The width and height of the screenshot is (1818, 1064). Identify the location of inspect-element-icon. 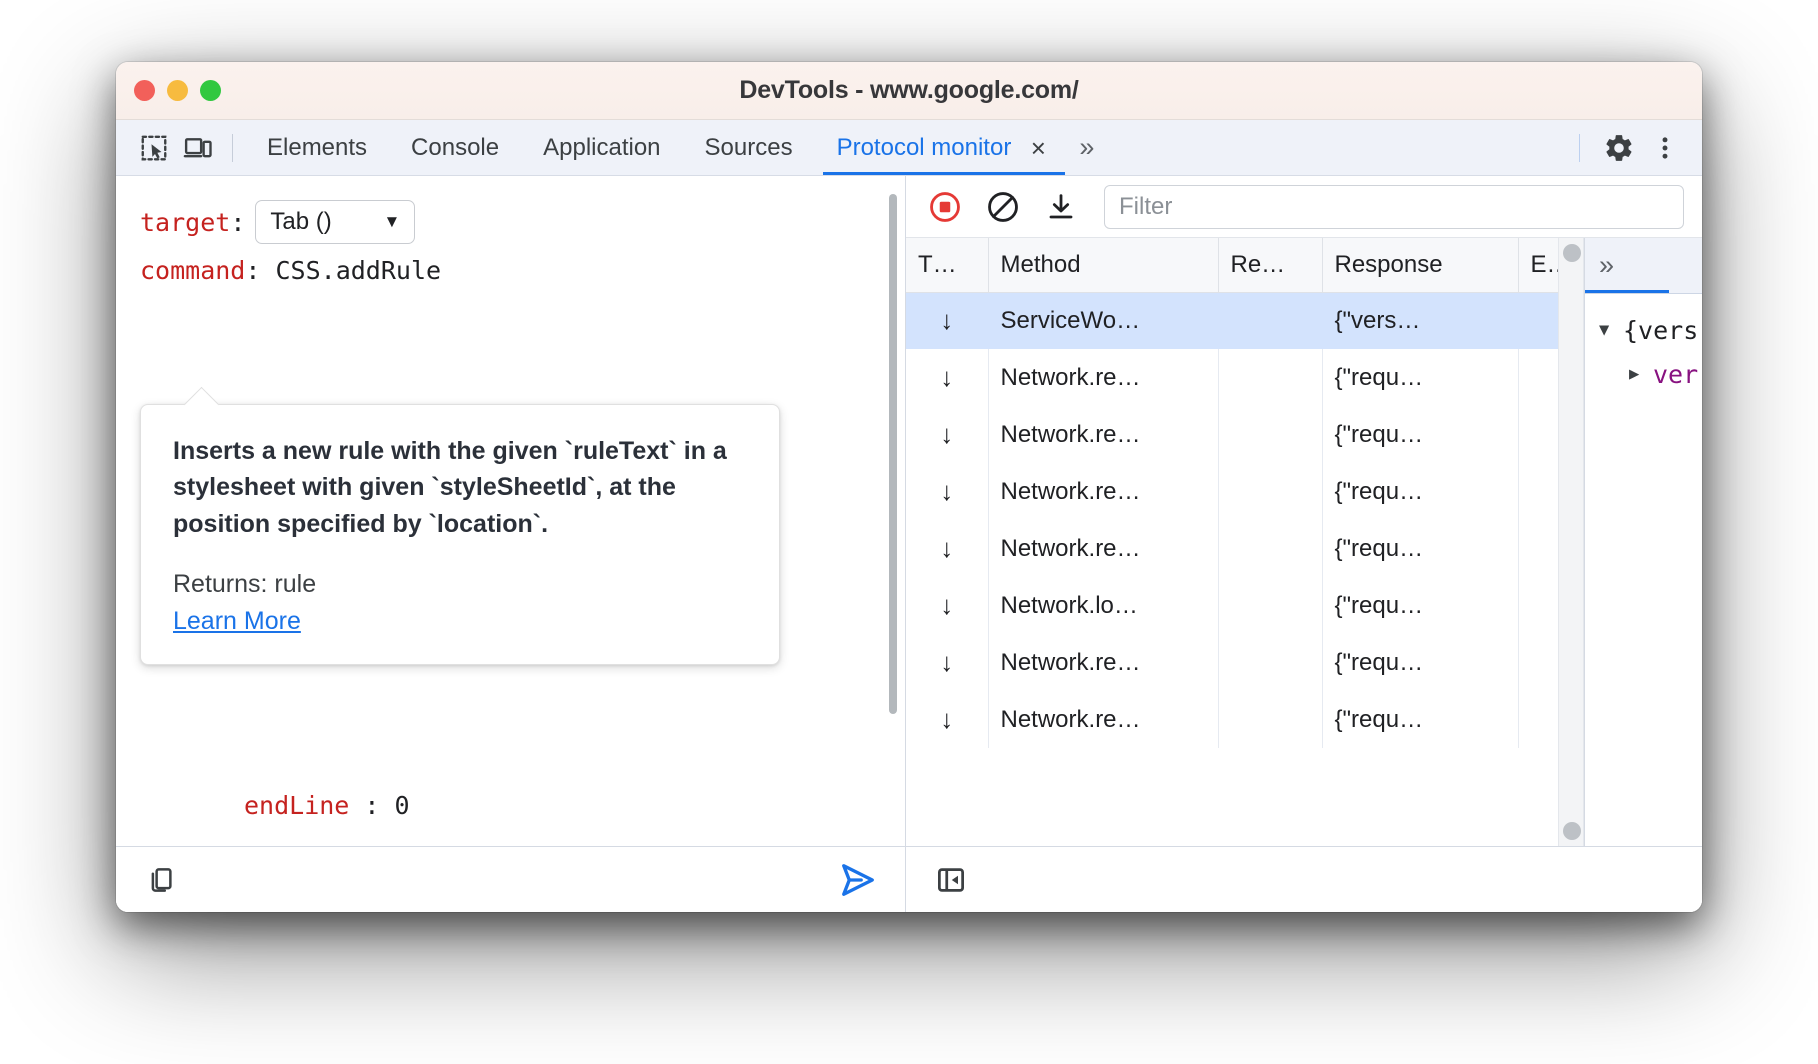
(154, 148).